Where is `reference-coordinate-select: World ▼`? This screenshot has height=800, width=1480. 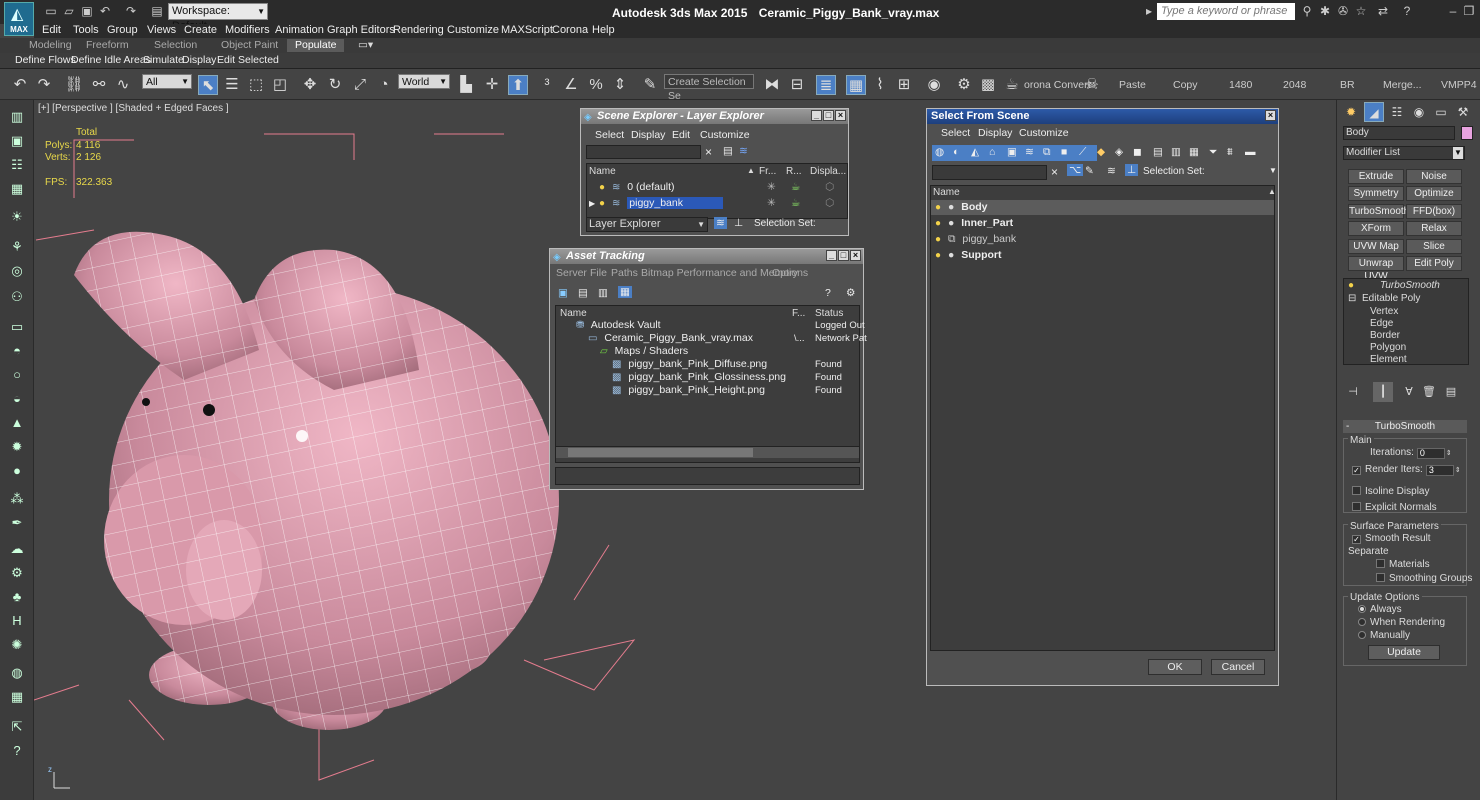
reference-coordinate-select: World ▼ is located at coordinates (424, 81).